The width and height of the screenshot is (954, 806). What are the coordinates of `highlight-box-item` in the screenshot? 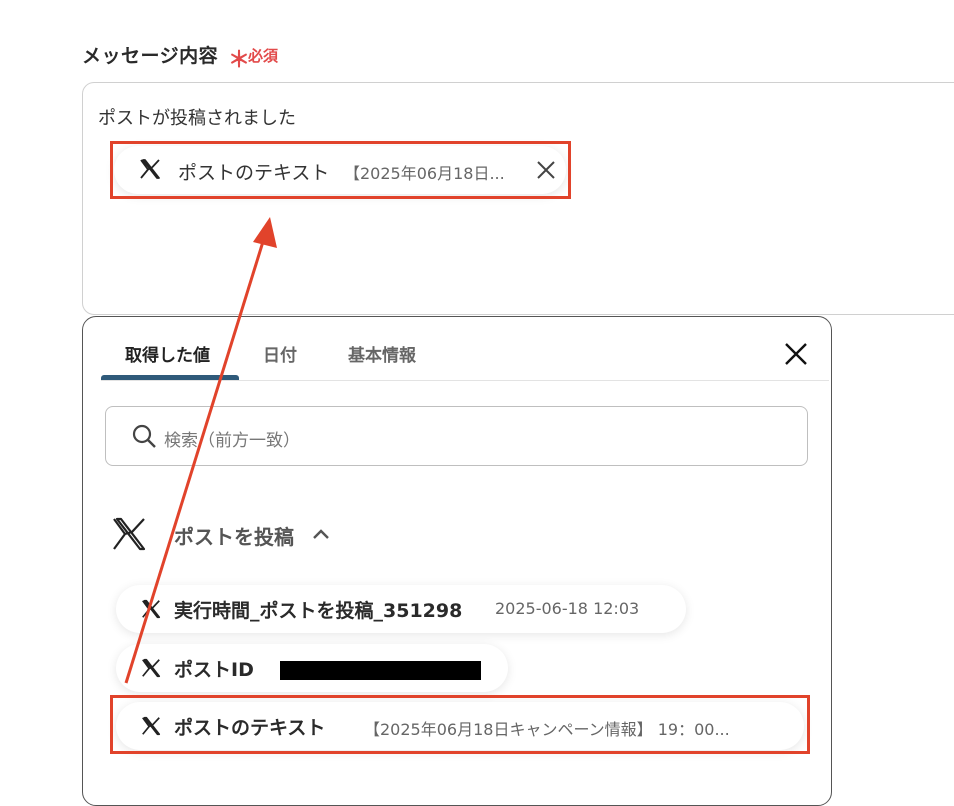 It's located at (460, 724).